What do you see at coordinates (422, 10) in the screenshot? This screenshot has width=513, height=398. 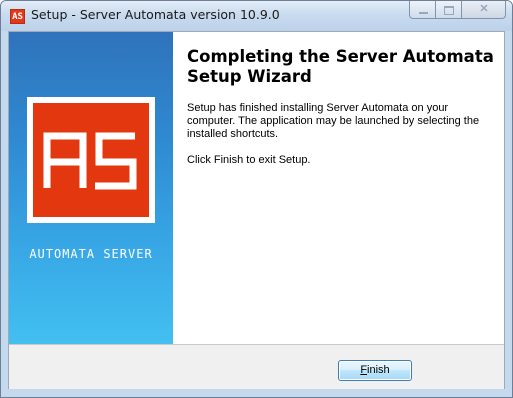 I see `minimize-button` at bounding box center [422, 10].